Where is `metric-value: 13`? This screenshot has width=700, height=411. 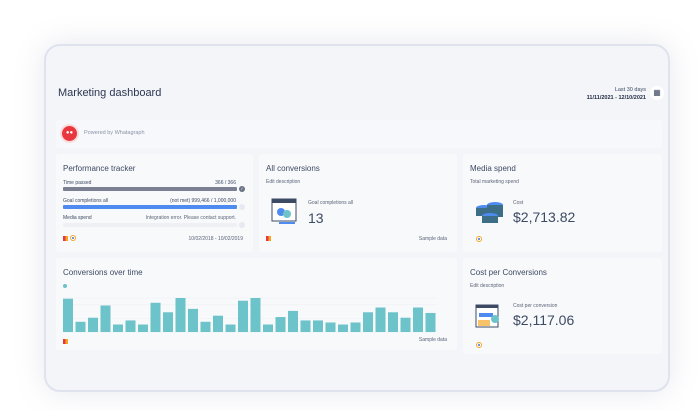
metric-value: 13 is located at coordinates (316, 218).